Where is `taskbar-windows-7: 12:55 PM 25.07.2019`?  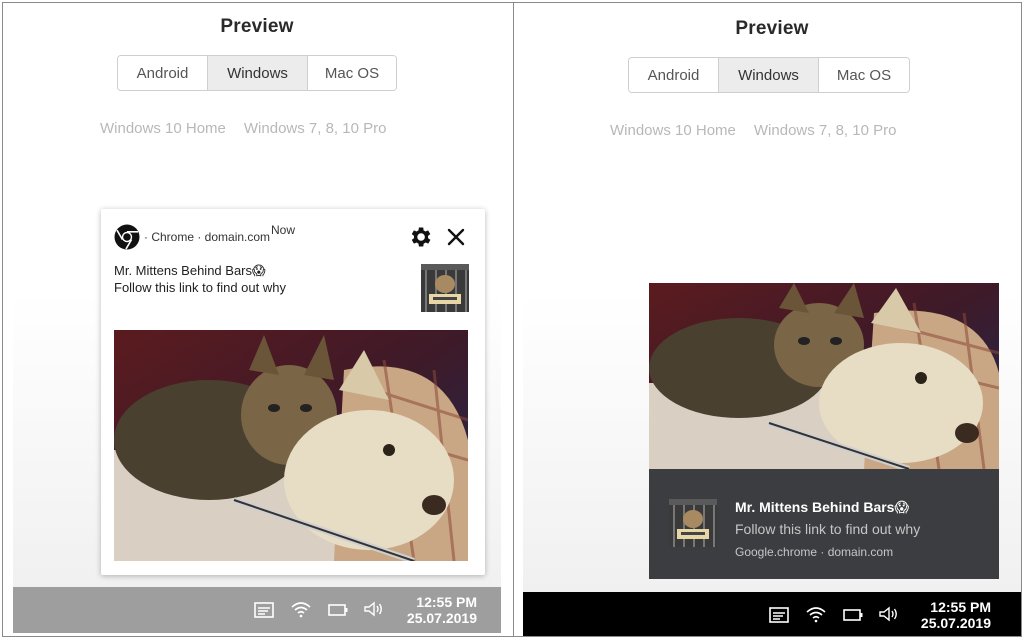
taskbar-windows-7: 12:55 PM 25.07.2019 is located at coordinates (772, 614).